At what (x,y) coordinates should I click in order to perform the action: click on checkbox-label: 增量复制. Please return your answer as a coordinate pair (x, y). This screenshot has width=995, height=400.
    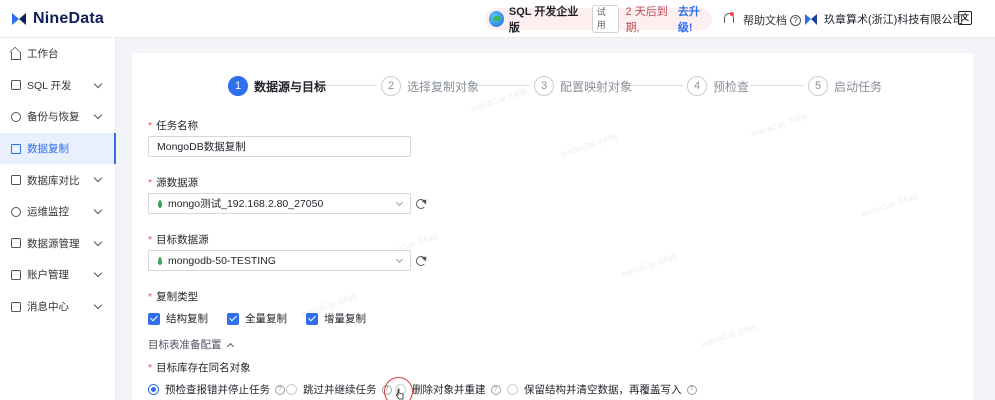
    Looking at the image, I should click on (345, 319).